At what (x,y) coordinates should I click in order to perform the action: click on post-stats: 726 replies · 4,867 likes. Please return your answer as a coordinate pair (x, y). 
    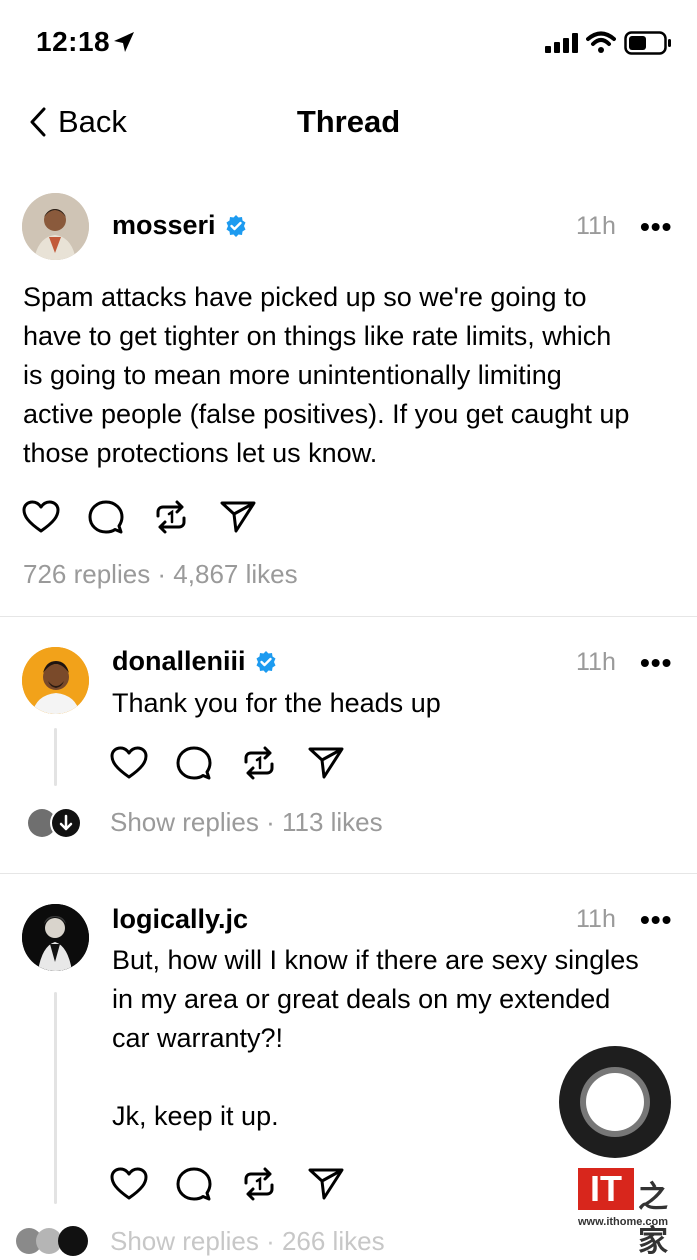
    Looking at the image, I should click on (160, 574).